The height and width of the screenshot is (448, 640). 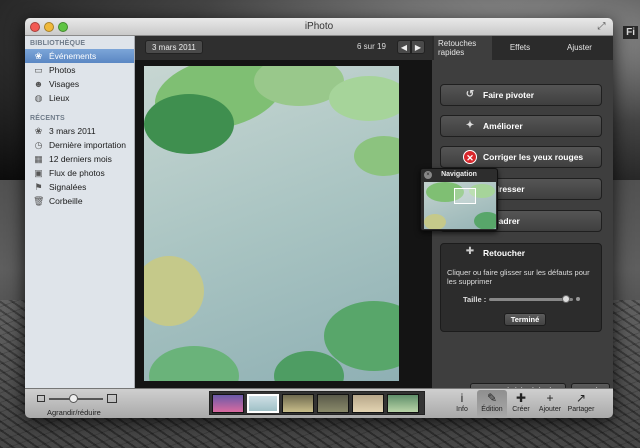 I want to click on navigation-popup: × Navigation, so click(x=459, y=199).